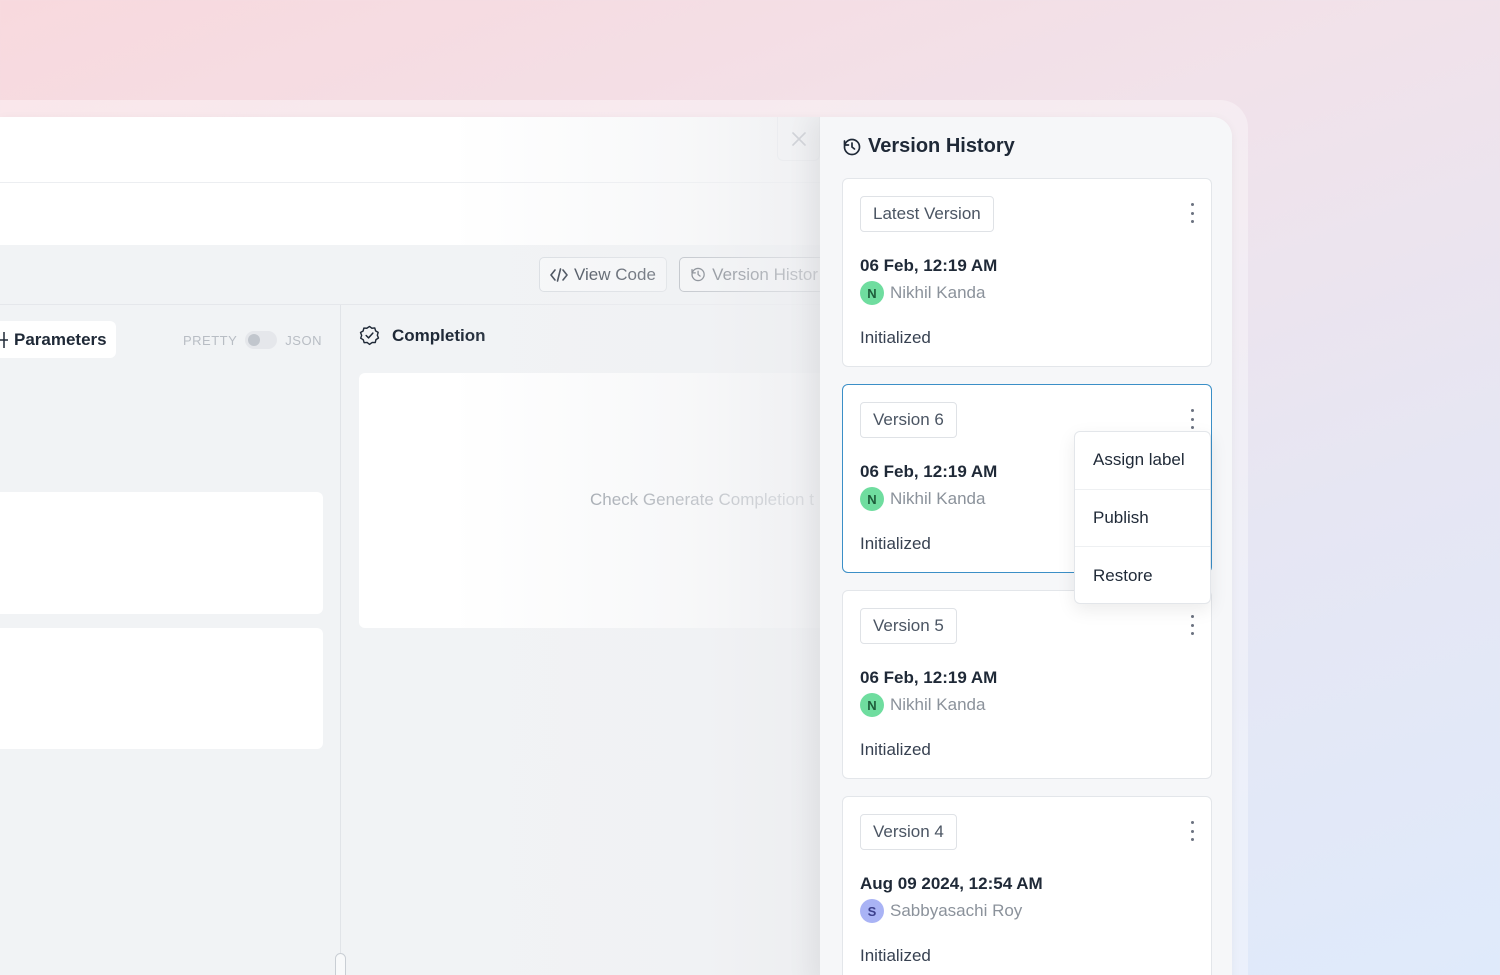 The image size is (1500, 975). I want to click on version-actions-menu: Assign label Publish Restore, so click(1142, 517).